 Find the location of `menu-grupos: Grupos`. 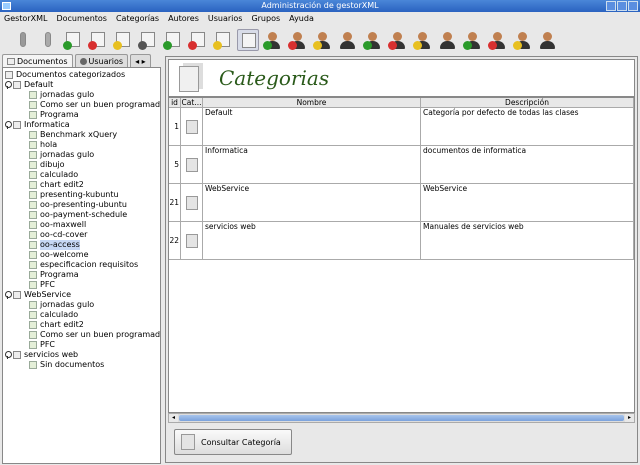

menu-grupos: Grupos is located at coordinates (265, 19).